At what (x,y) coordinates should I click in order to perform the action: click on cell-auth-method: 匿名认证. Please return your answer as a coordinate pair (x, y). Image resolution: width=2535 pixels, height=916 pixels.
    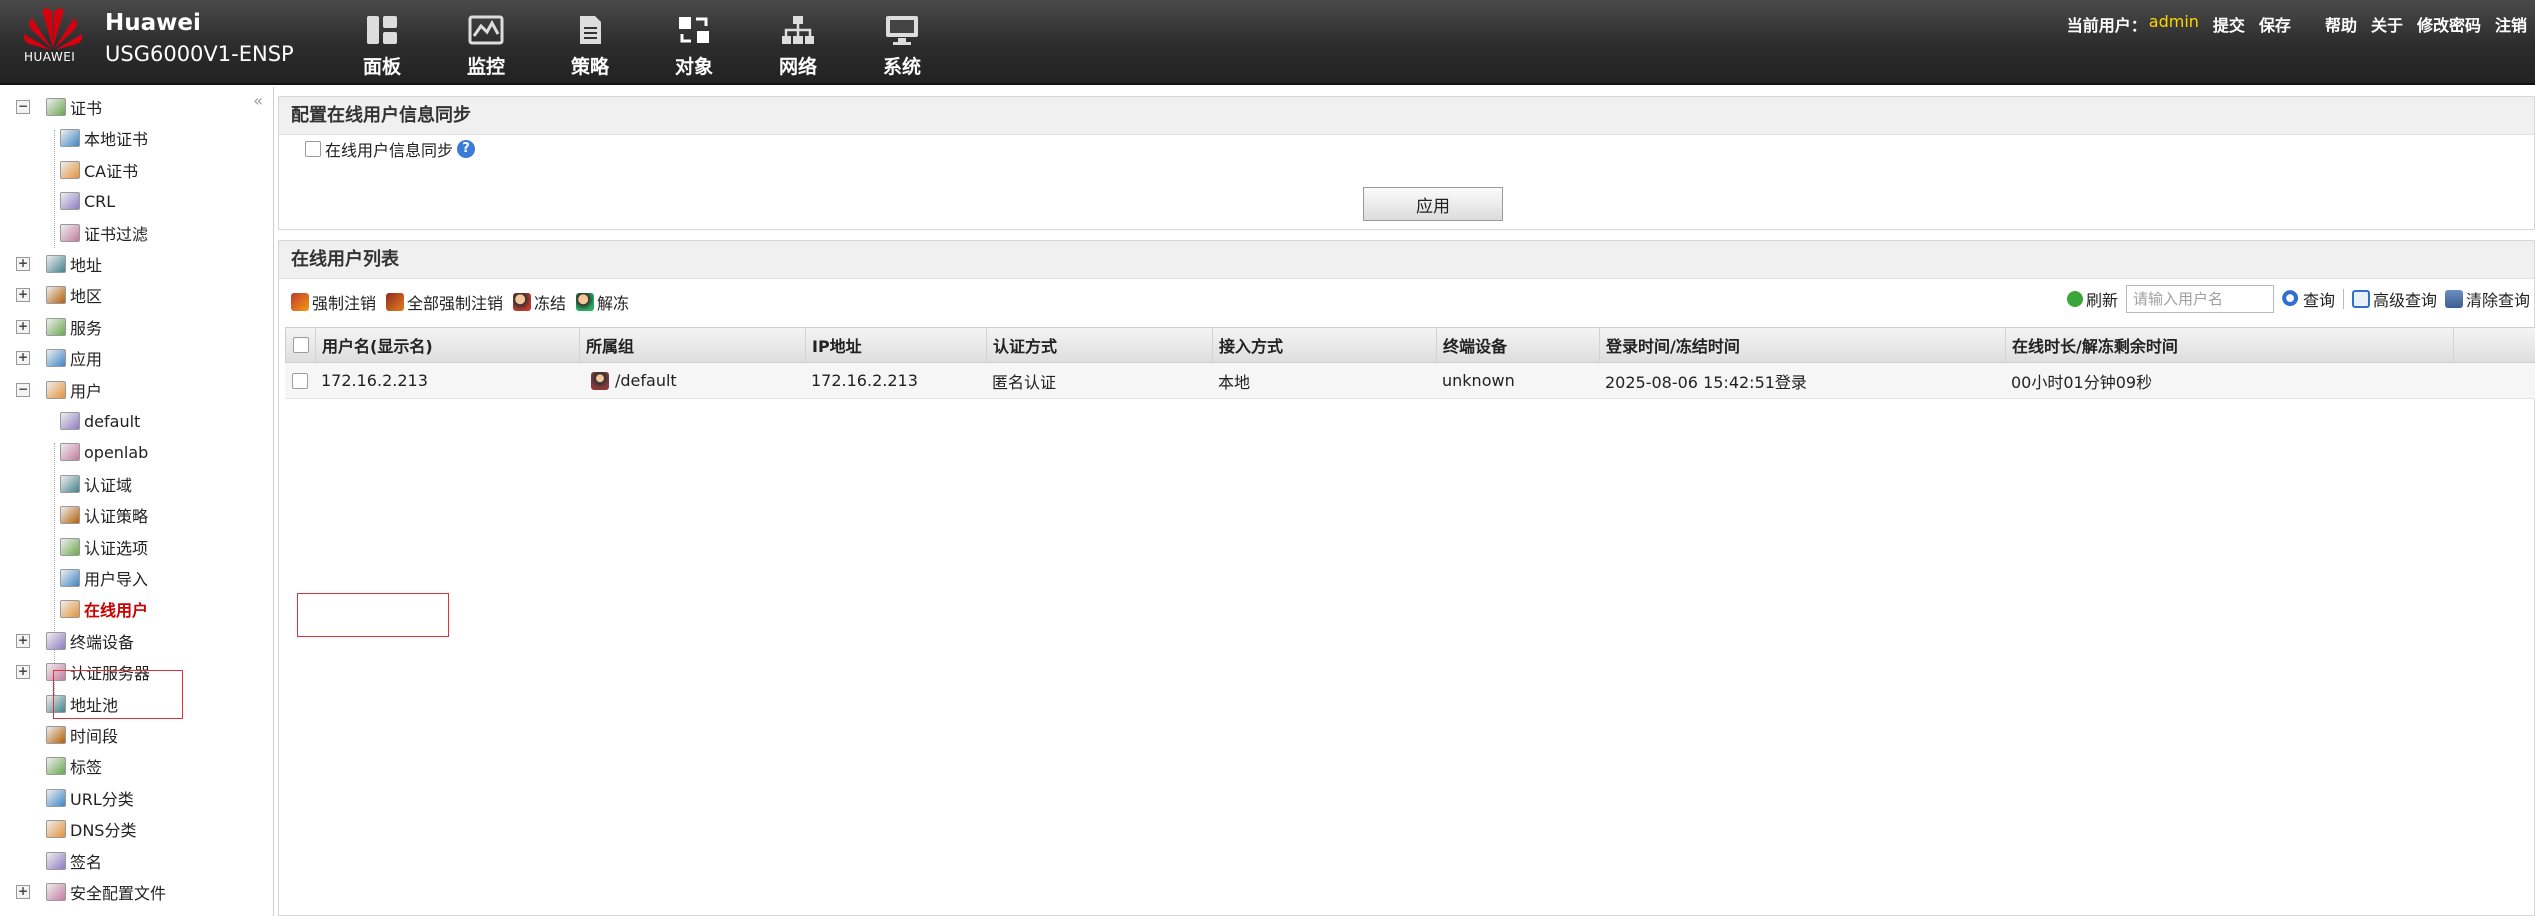
    Looking at the image, I should click on (1024, 382).